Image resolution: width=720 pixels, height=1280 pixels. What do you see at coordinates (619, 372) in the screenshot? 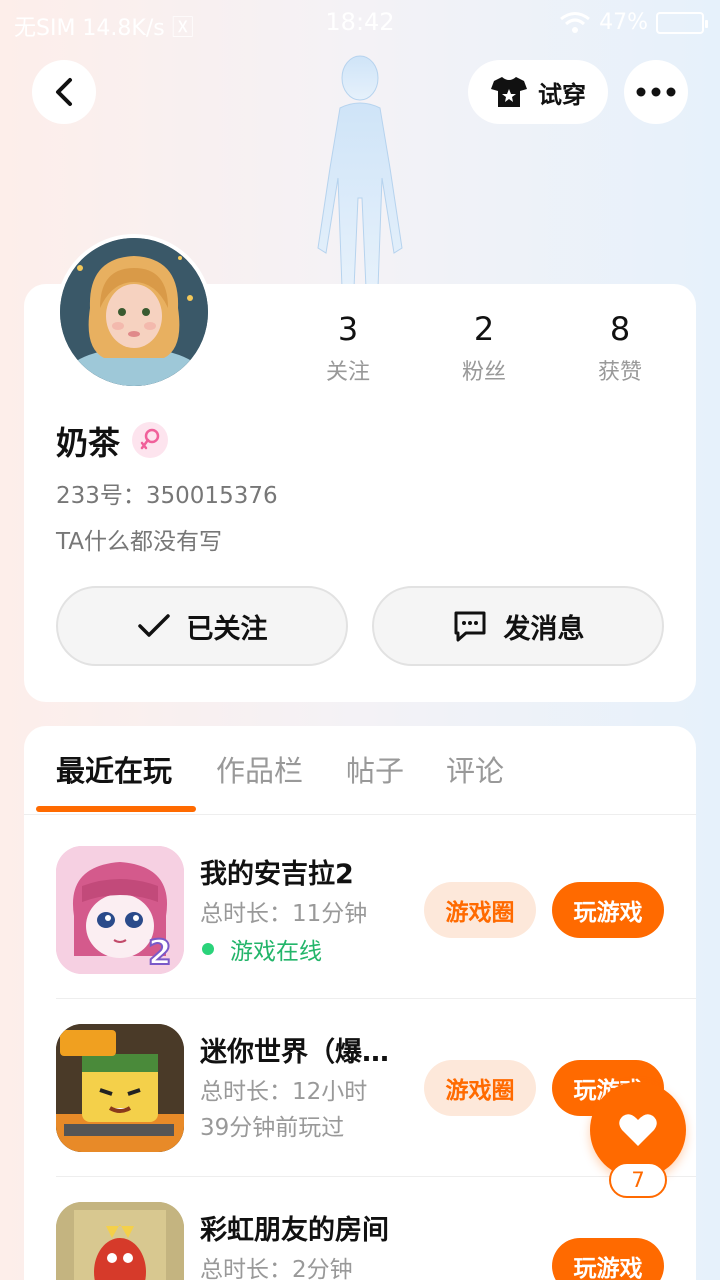
I see `stat-label: 获赞` at bounding box center [619, 372].